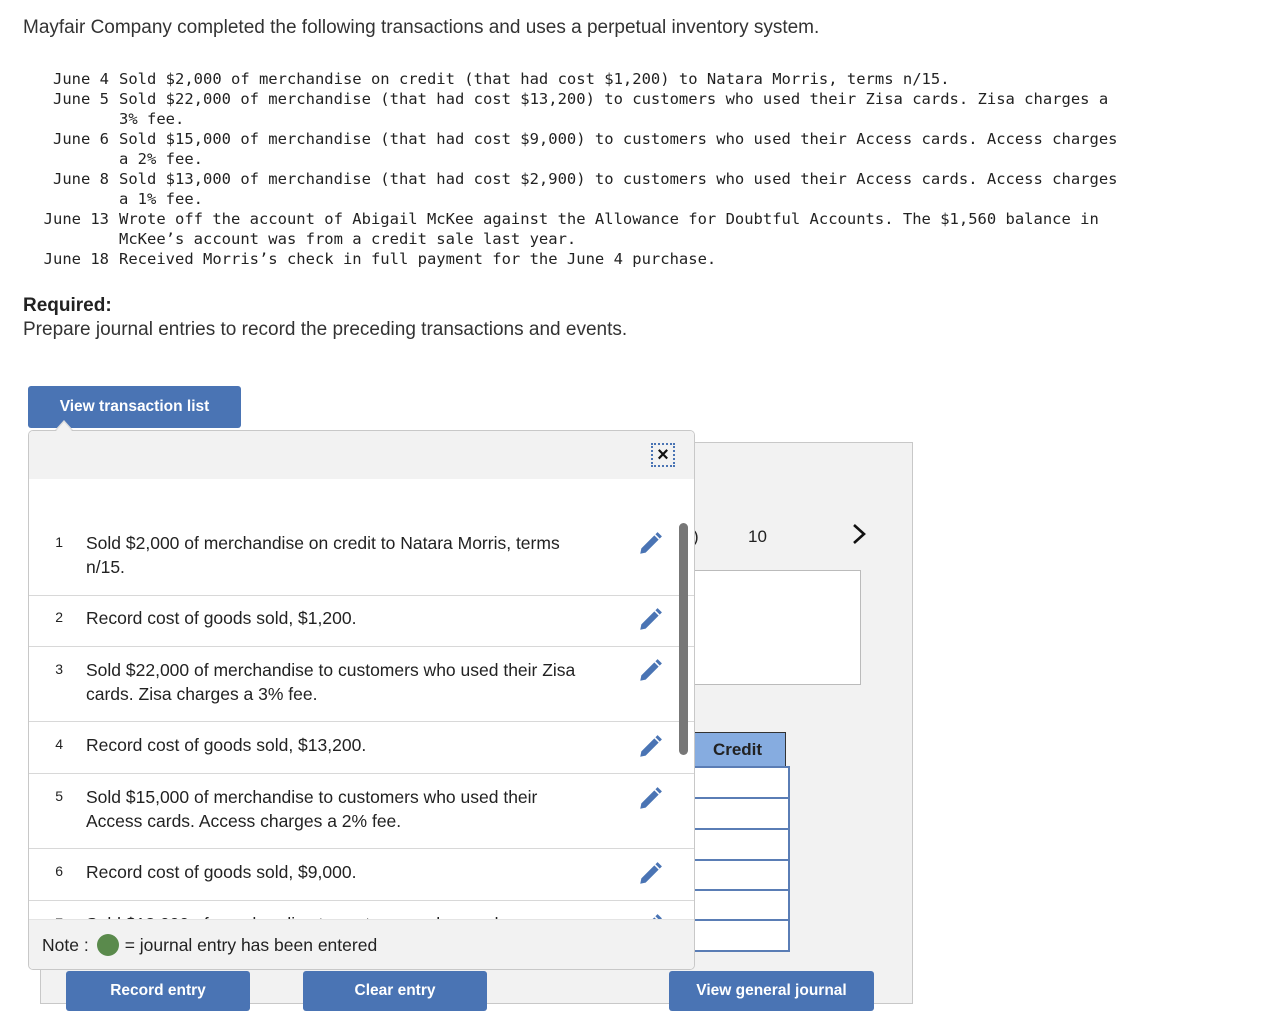 The image size is (1262, 1011). What do you see at coordinates (81, 79) in the screenshot?
I see `transaction-date: June 4` at bounding box center [81, 79].